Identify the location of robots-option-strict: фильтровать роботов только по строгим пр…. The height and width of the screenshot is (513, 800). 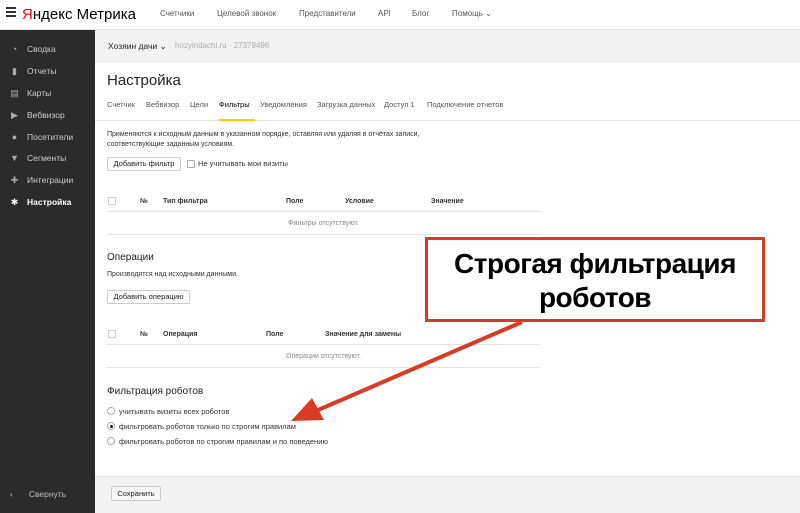
(207, 426).